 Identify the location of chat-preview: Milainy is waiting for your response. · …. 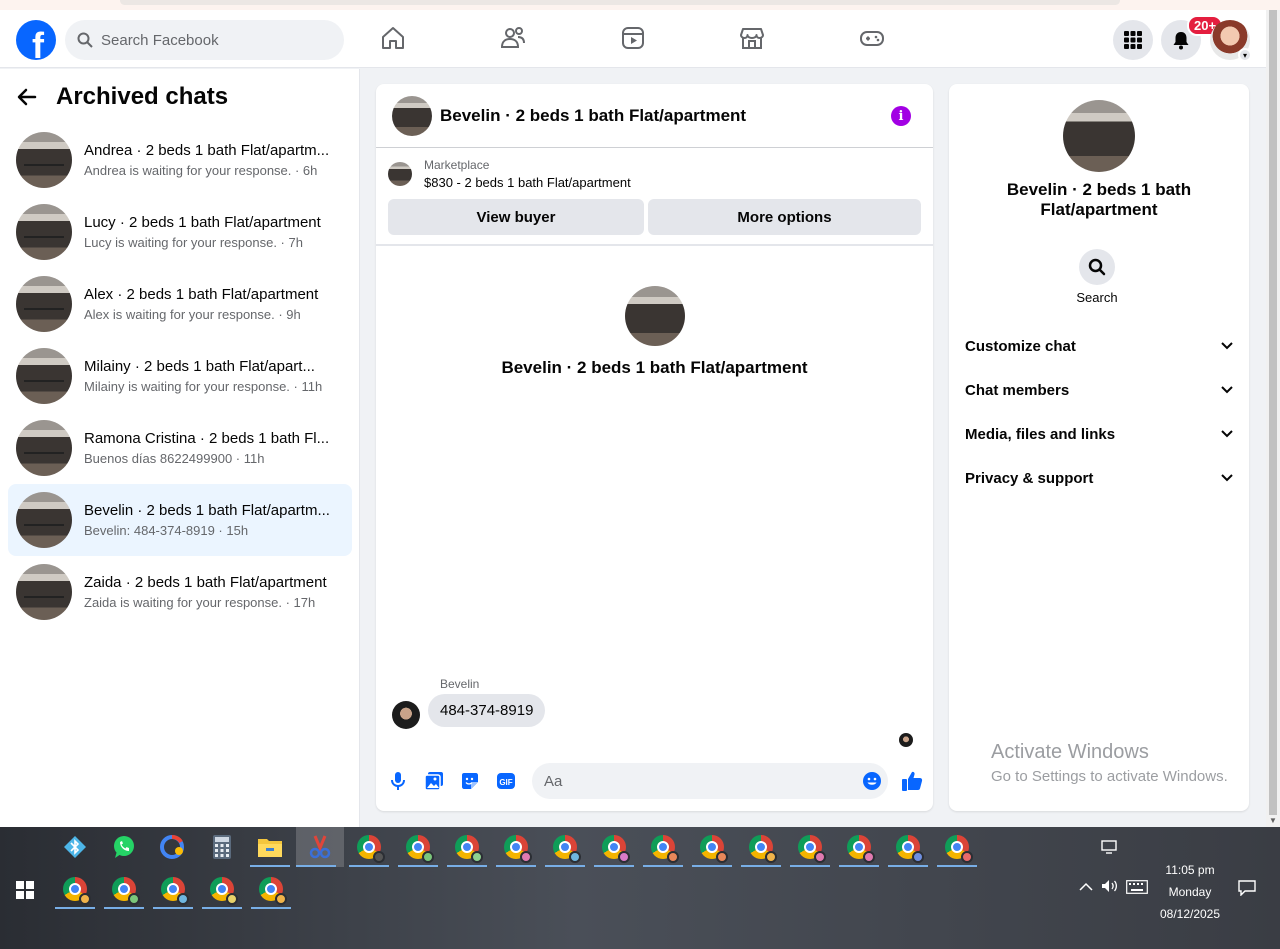
(203, 386).